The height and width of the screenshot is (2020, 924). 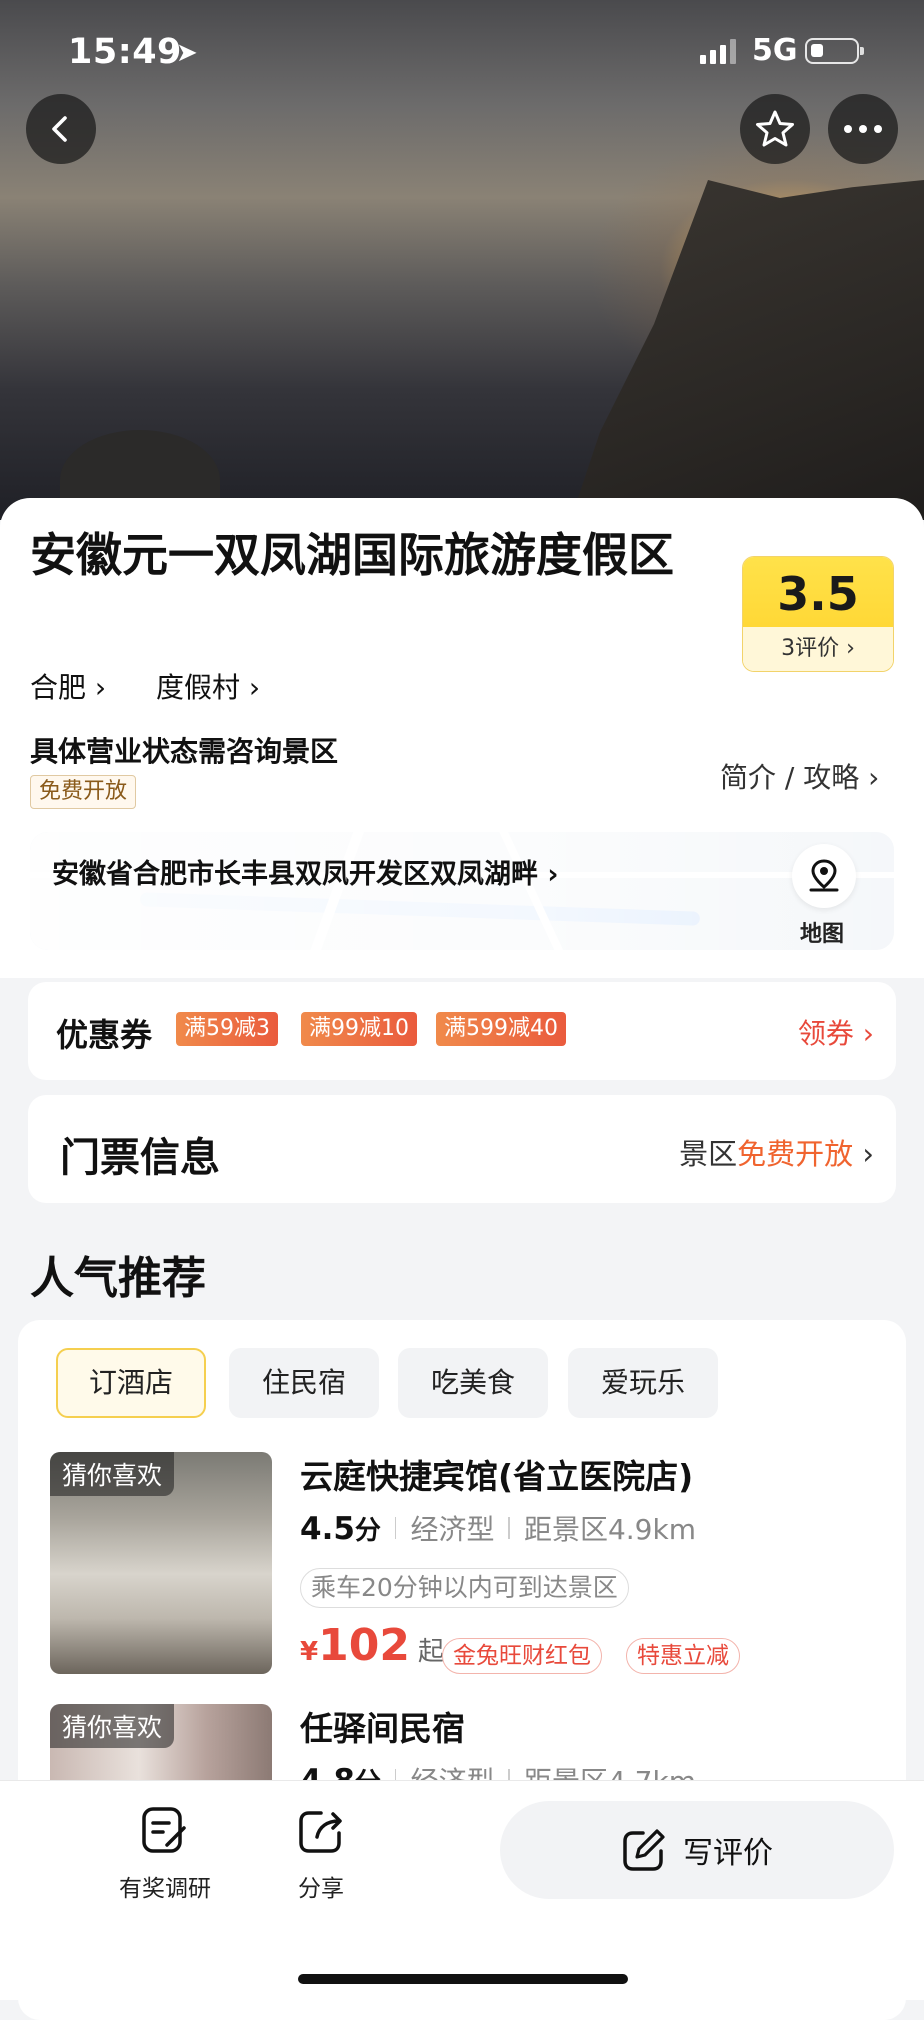 What do you see at coordinates (198, 687) in the screenshot?
I see `category-label: 度假村` at bounding box center [198, 687].